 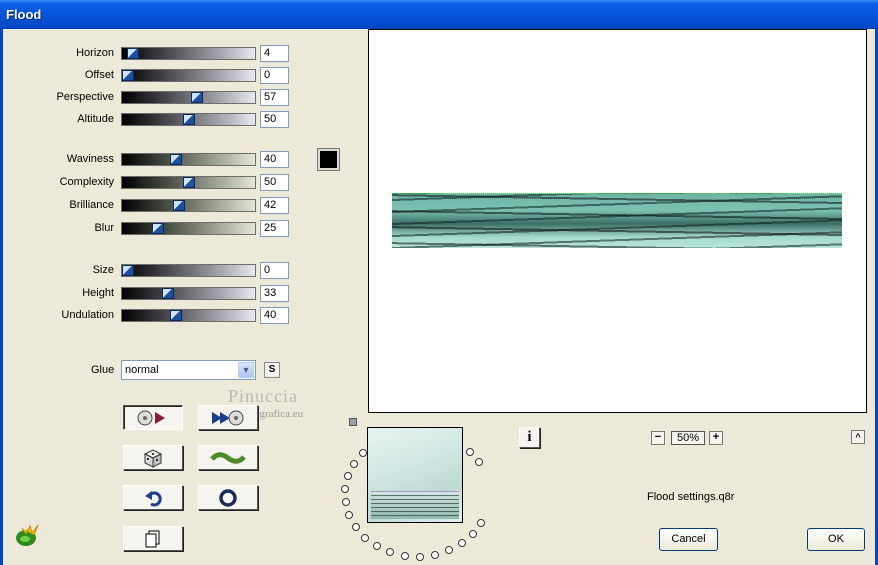 I want to click on slider-label: Blur, so click(x=104, y=228).